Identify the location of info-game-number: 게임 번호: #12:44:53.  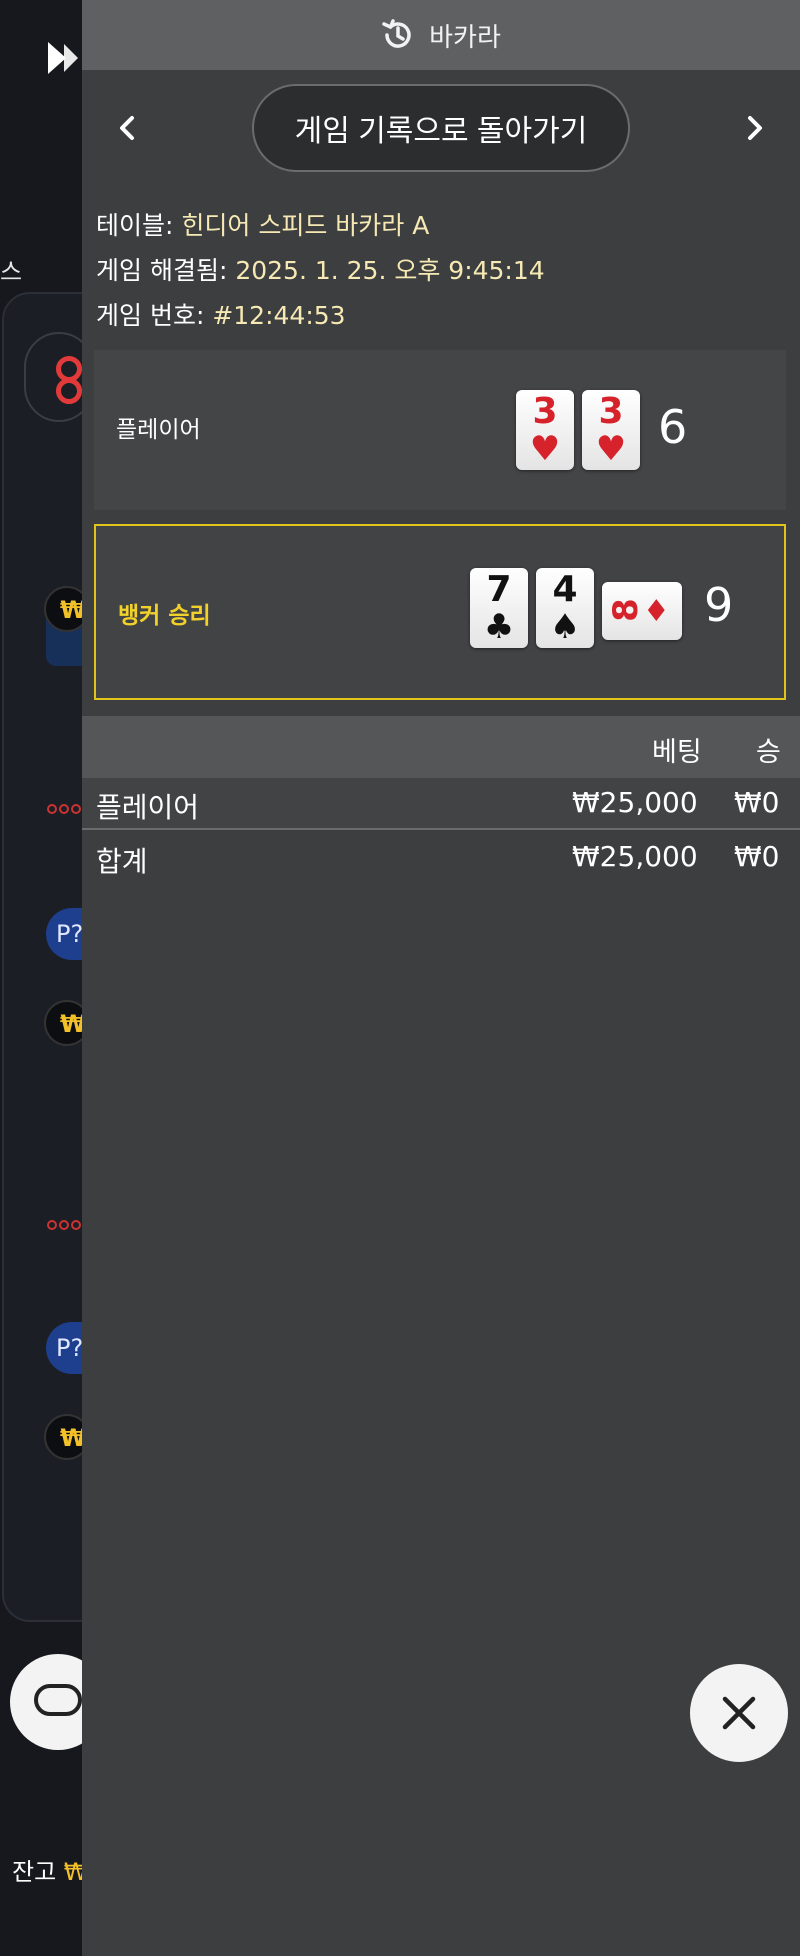
(221, 314).